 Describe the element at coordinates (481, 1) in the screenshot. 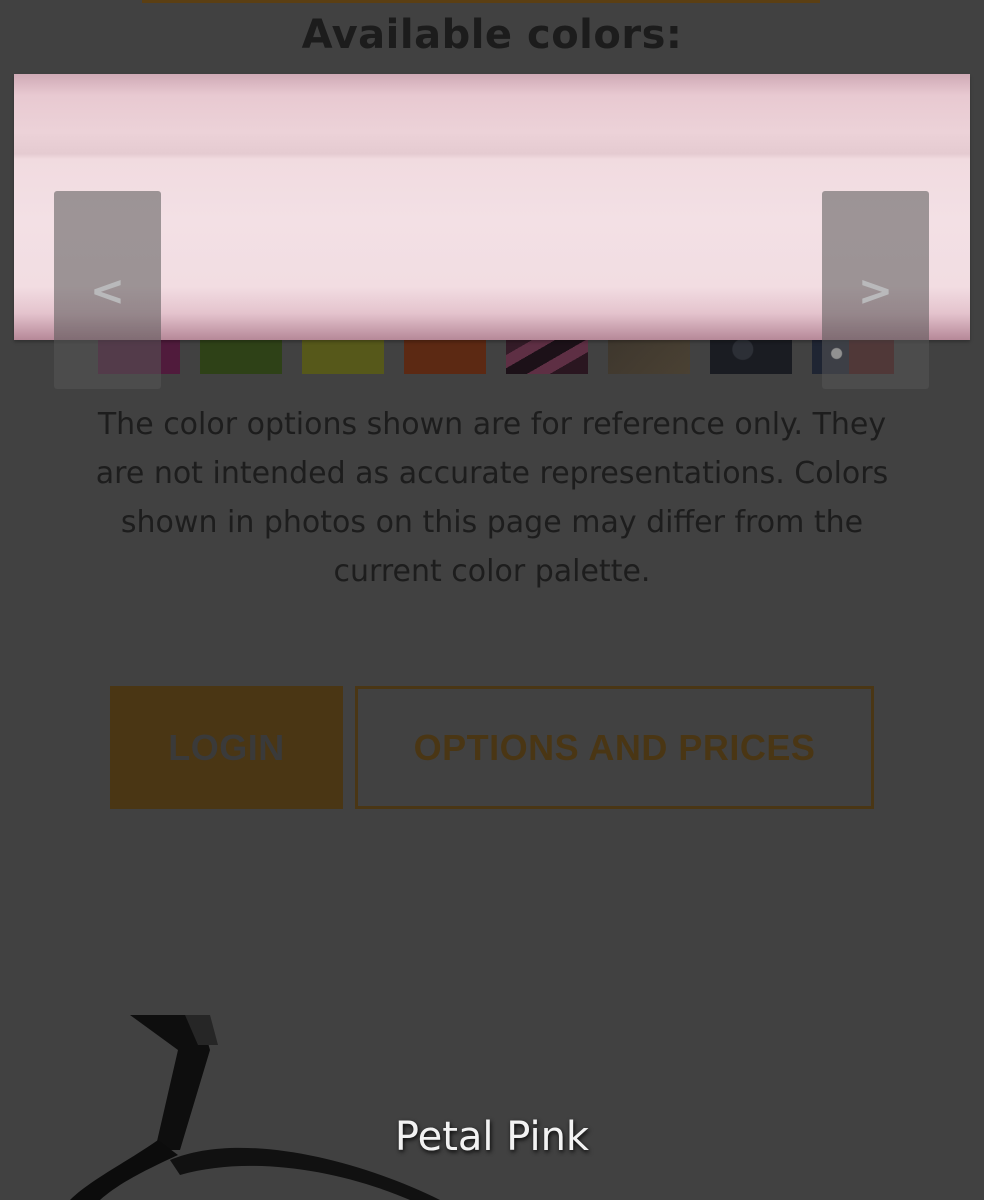

I see `top-divider` at that location.